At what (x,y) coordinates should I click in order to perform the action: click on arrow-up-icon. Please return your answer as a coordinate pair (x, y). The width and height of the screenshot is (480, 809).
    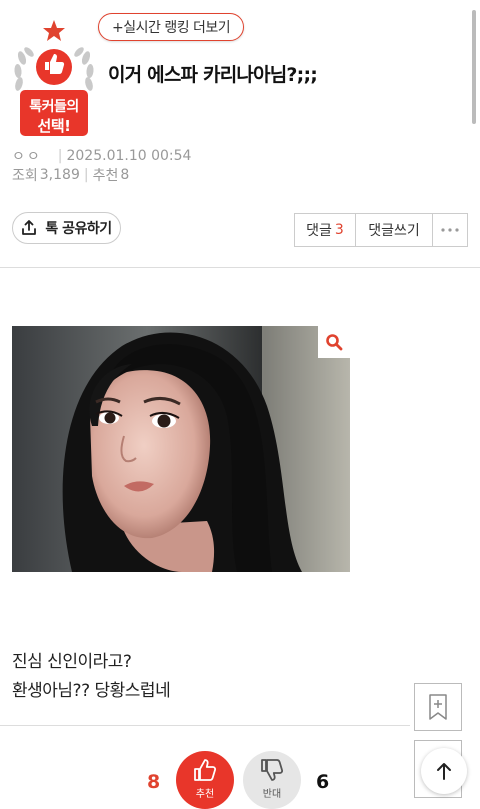
    Looking at the image, I should click on (444, 771).